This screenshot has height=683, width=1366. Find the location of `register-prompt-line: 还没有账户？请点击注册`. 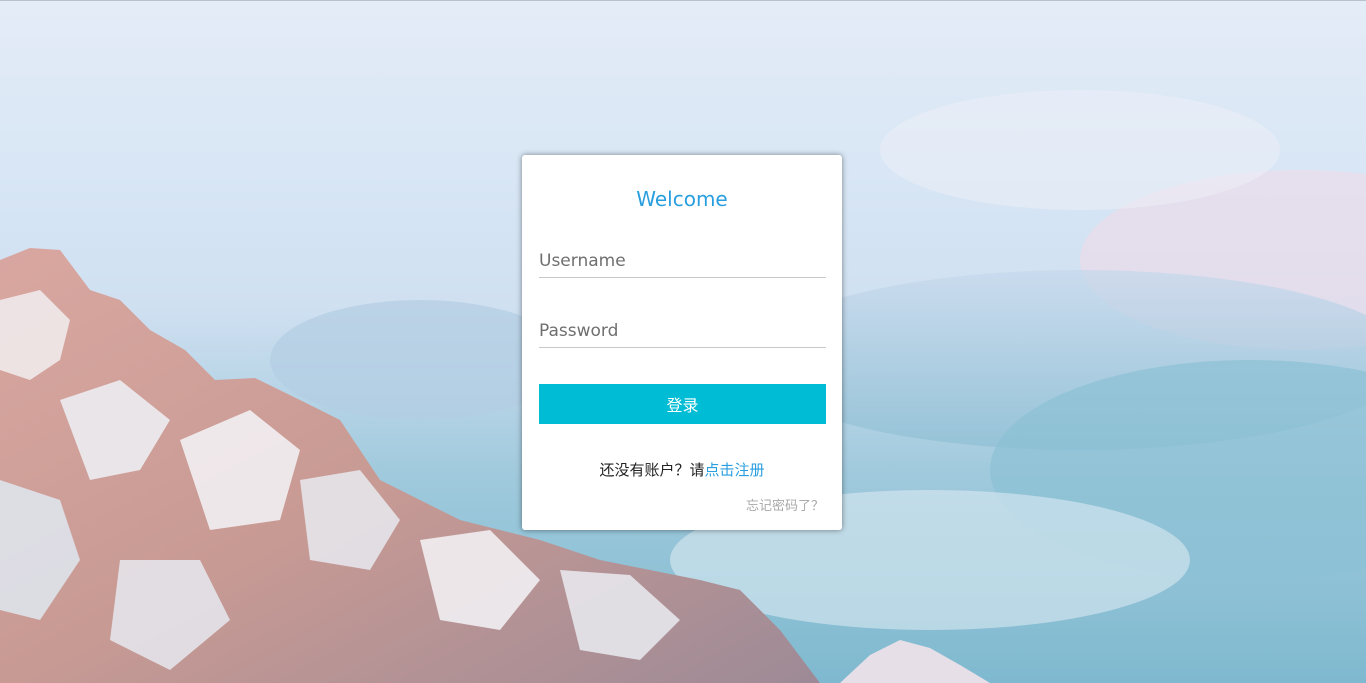

register-prompt-line: 还没有账户？请点击注册 is located at coordinates (682, 469).